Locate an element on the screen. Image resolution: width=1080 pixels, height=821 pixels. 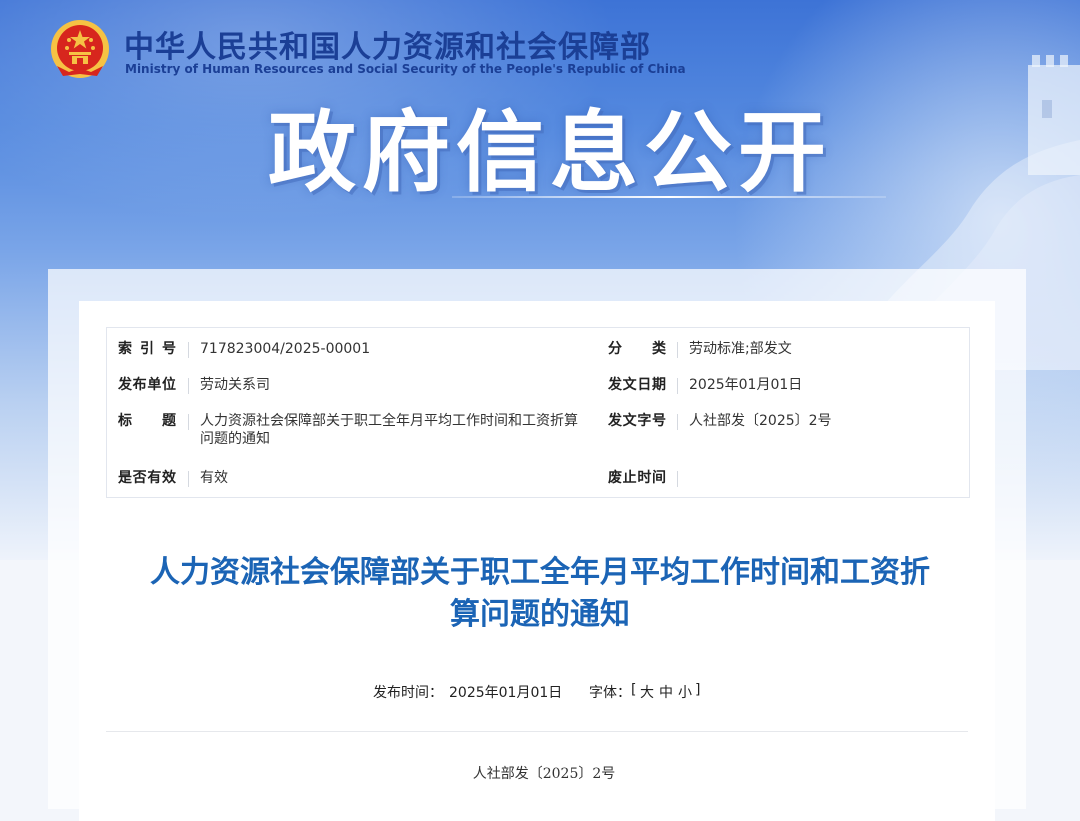
meta-label-issue-date: 发文日期 is located at coordinates (637, 385).